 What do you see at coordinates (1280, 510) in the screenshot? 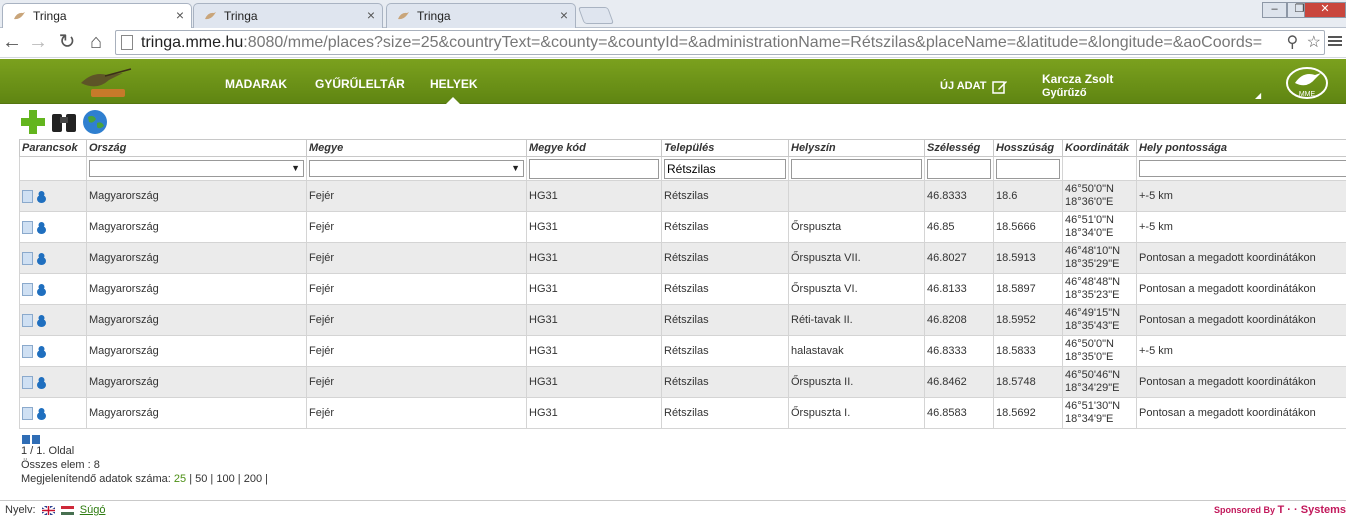
I see `sponsor: Sponsored By T · · Systems` at bounding box center [1280, 510].